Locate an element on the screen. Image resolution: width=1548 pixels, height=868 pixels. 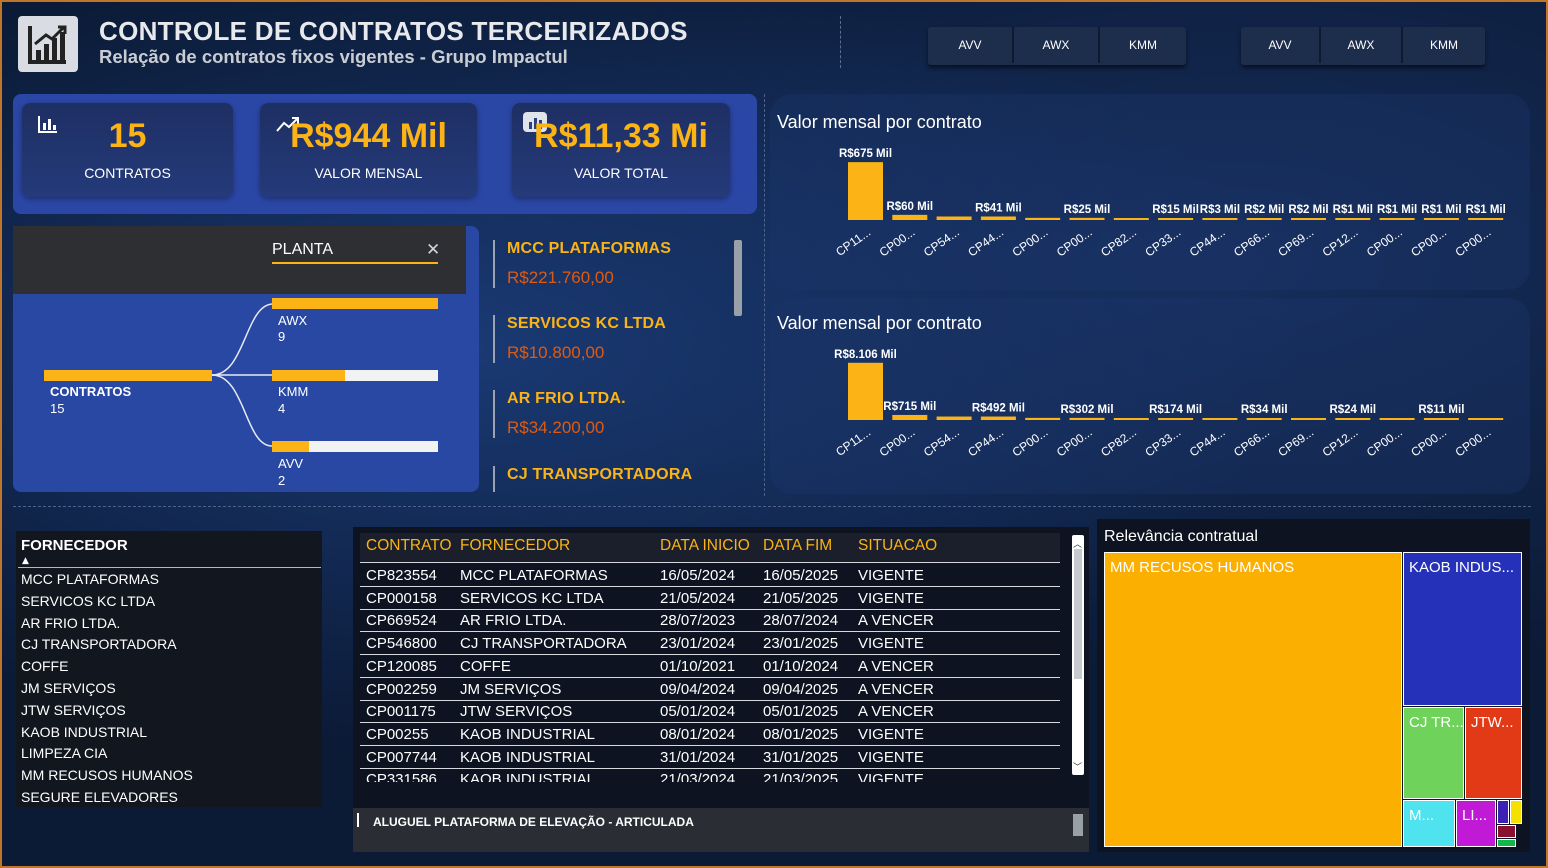
filter-button-awx: AWX is located at coordinates (1057, 45).